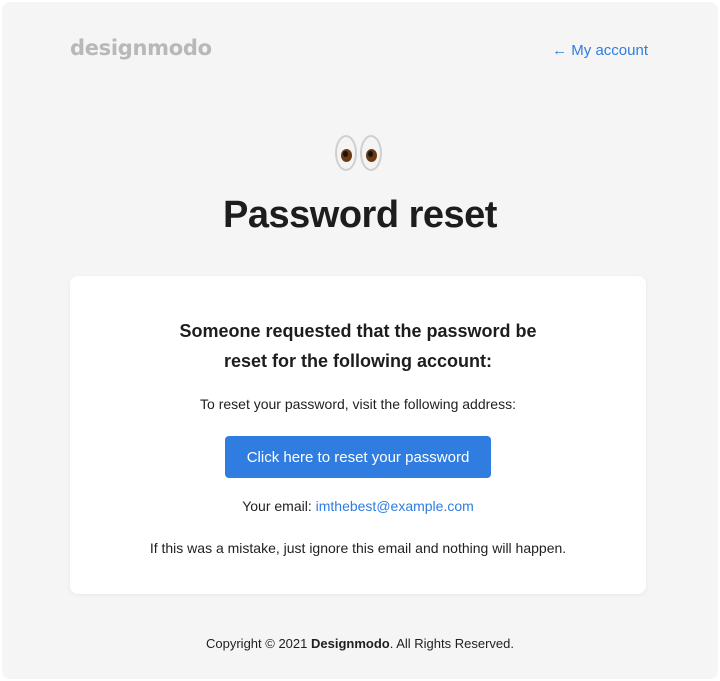 The width and height of the screenshot is (720, 681). Describe the element at coordinates (395, 506) in the screenshot. I see `email-link: imthebest@example.com` at that location.